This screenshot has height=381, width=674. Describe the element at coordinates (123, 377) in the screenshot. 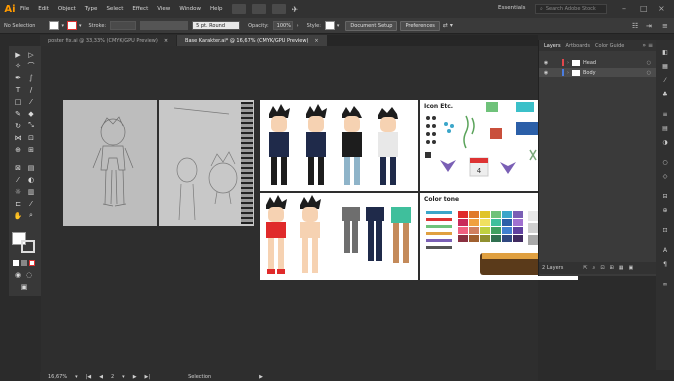

I see `artboard-dropdown-icon: ▾` at that location.